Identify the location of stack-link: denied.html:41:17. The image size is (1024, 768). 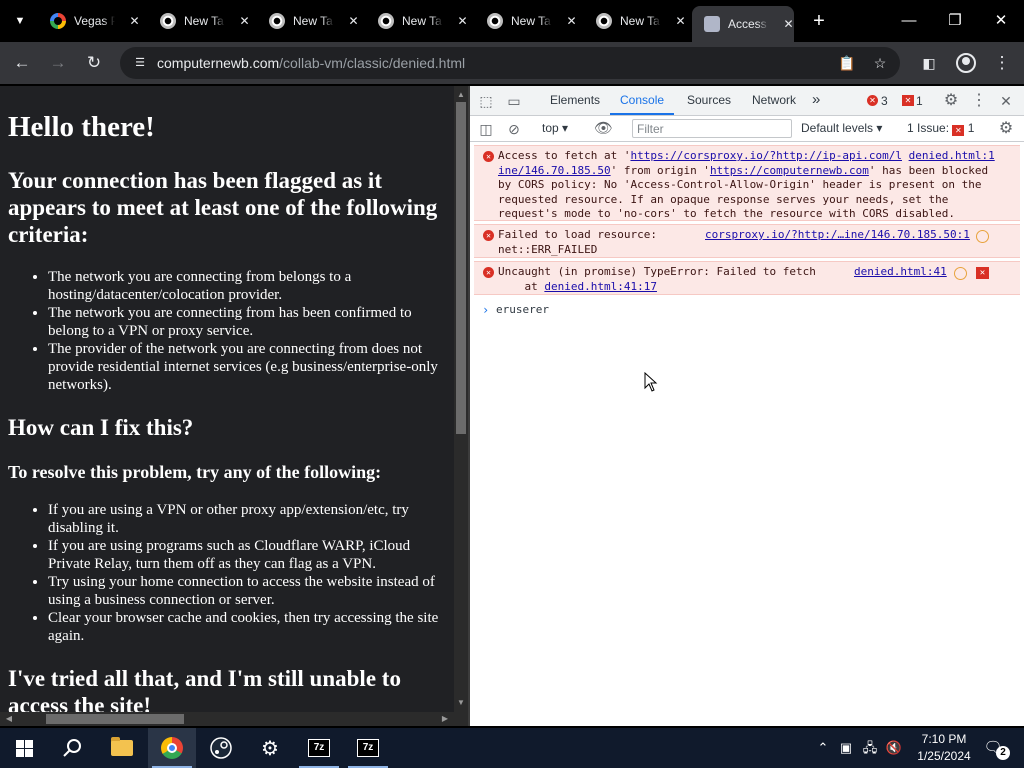
(600, 286).